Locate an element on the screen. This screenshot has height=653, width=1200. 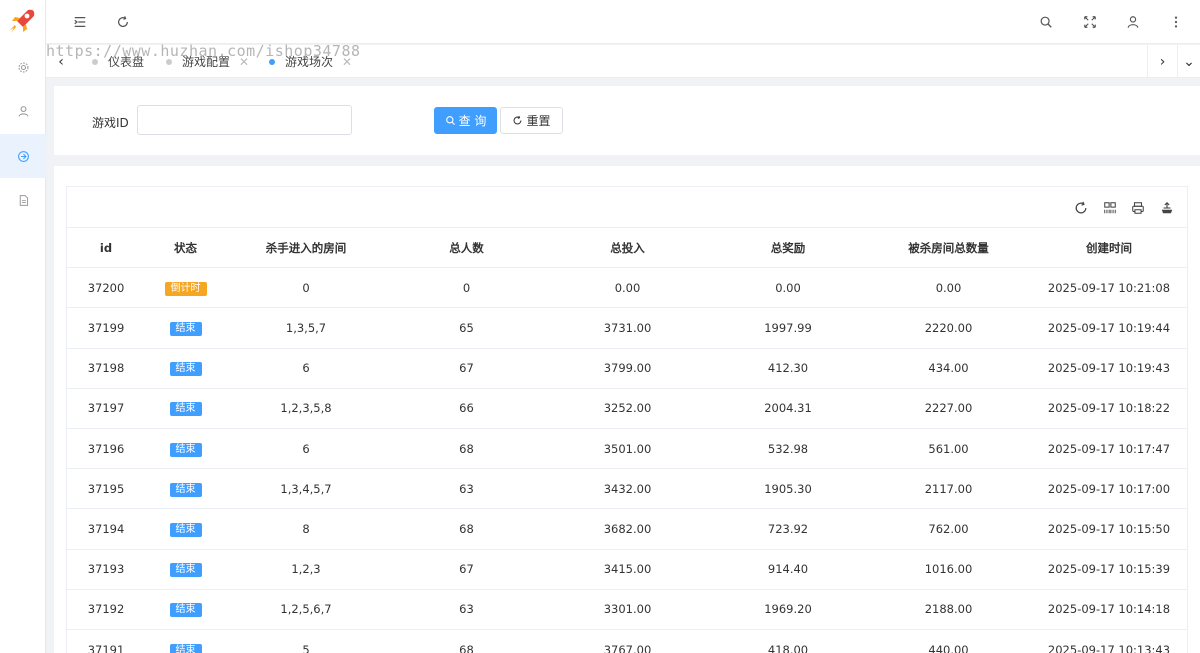
fullscreen-icon is located at coordinates (1090, 22).